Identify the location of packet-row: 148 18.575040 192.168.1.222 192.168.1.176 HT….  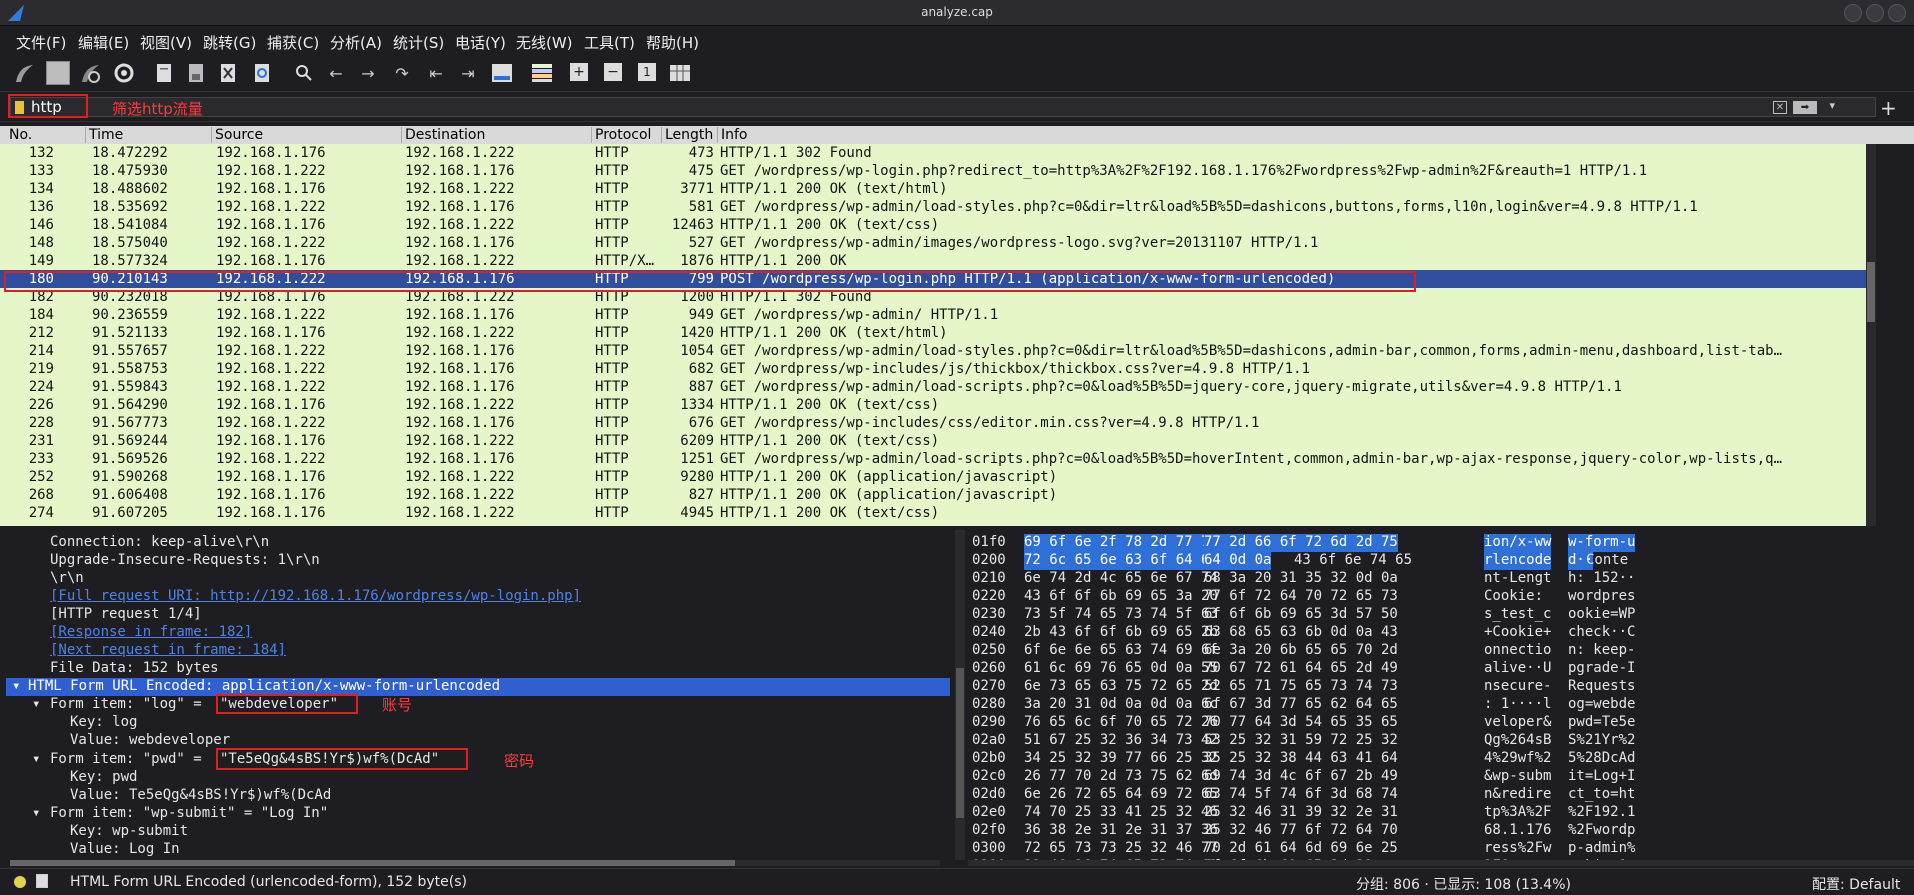
(933, 243).